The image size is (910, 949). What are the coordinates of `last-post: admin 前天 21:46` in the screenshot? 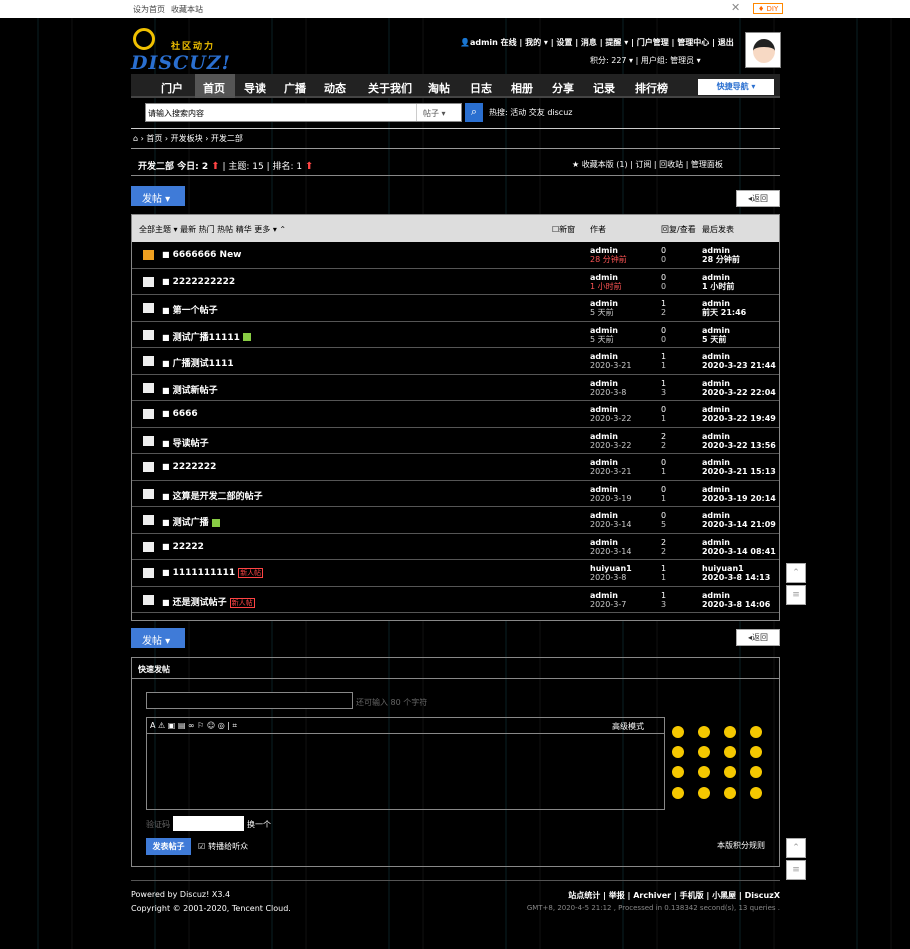 It's located at (724, 308).